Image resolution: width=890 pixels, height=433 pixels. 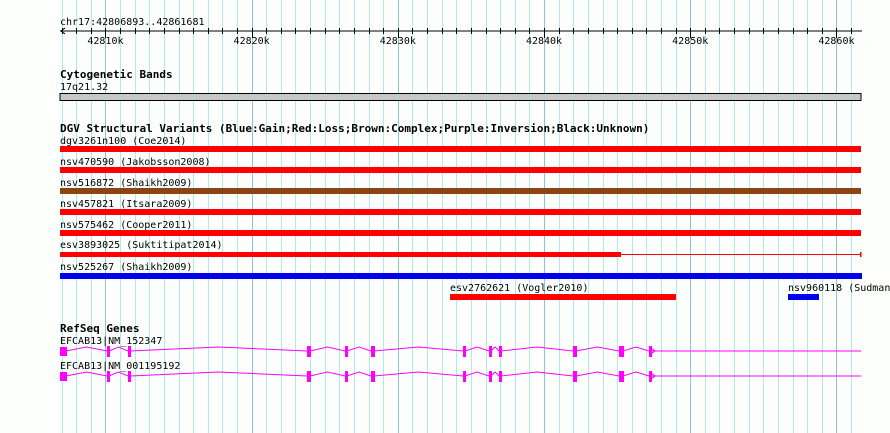 I want to click on track-title: Cytogenetic Bands, so click(x=116, y=74).